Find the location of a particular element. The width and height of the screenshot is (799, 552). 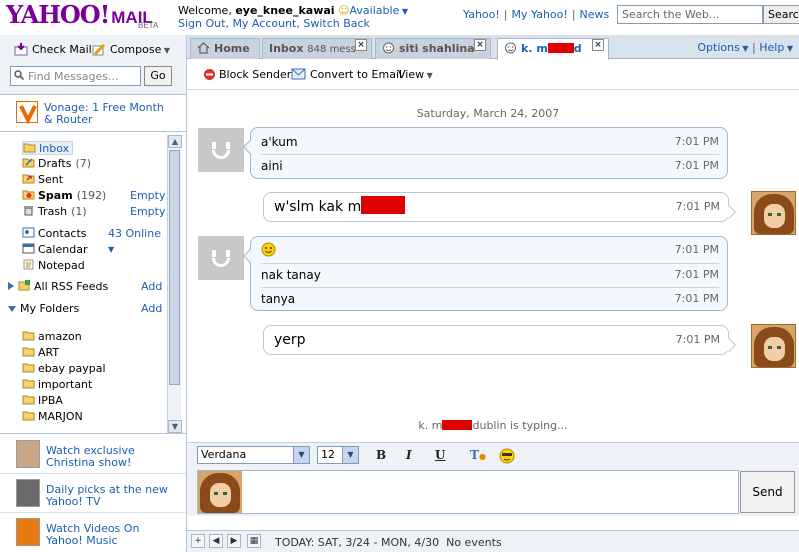

promo-yahoo-music: Watch Videos On Yahoo! Music is located at coordinates (93, 533).